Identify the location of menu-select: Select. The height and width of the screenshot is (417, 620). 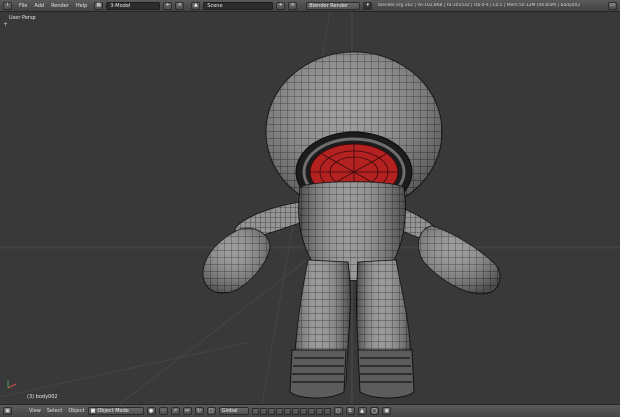
(54, 411).